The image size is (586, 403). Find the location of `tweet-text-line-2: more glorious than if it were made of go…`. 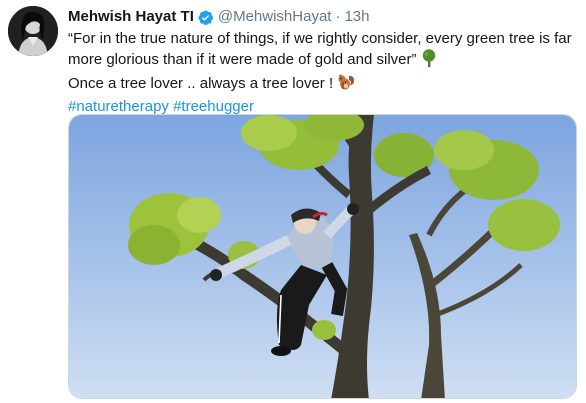

tweet-text-line-2: more glorious than if it were made of go… is located at coordinates (324, 61).